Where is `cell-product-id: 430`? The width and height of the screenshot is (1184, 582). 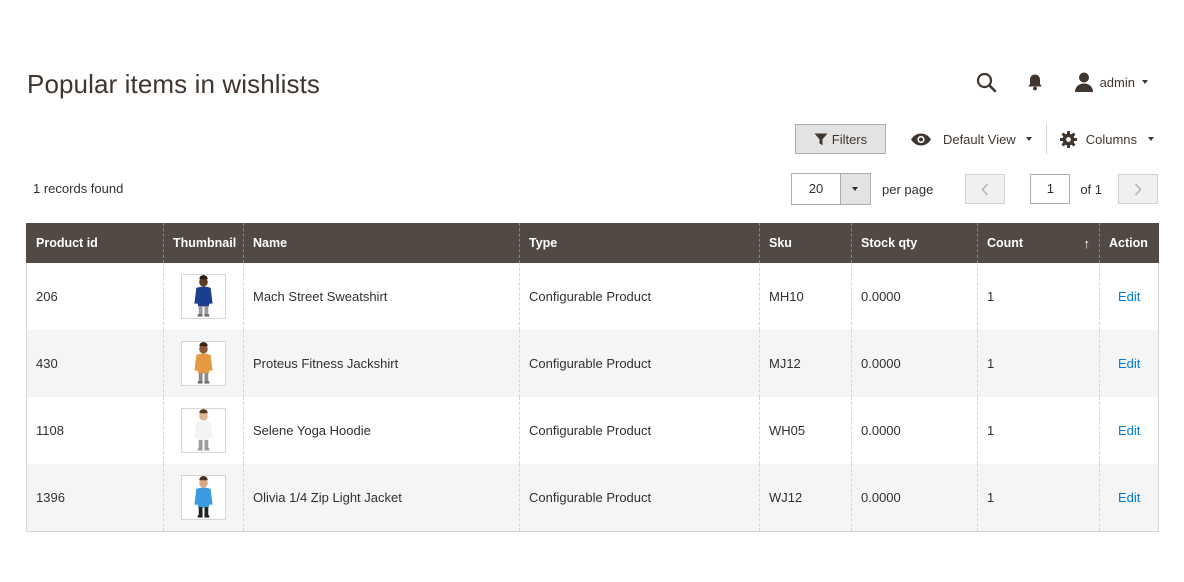 cell-product-id: 430 is located at coordinates (95, 363).